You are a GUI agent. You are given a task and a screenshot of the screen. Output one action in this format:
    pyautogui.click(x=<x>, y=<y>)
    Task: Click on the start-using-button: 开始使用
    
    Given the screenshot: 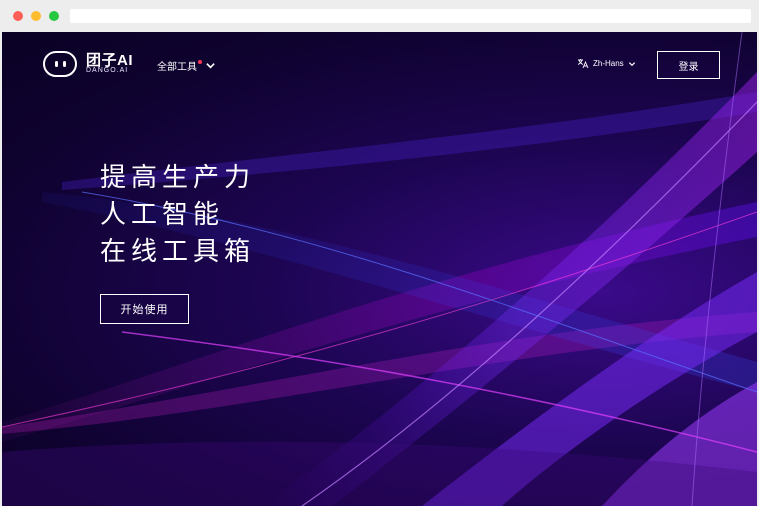 What is the action you would take?
    pyautogui.click(x=144, y=309)
    